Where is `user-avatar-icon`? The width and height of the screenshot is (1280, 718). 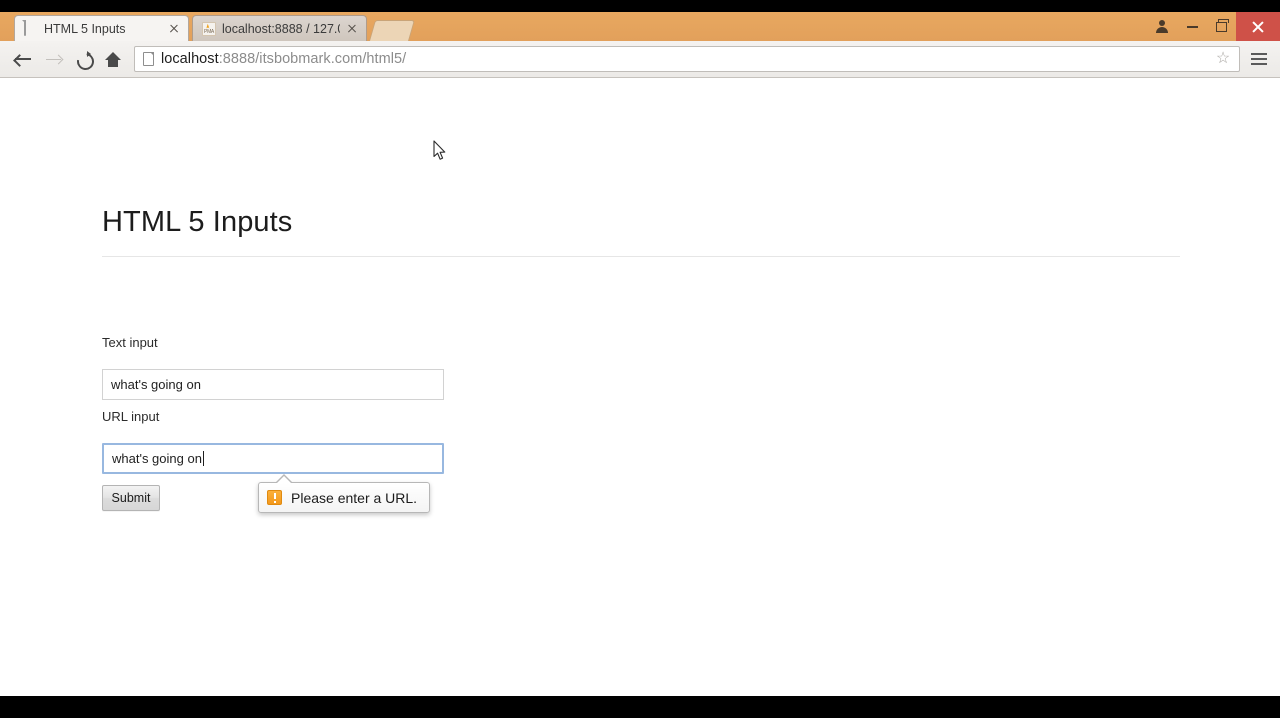
user-avatar-icon is located at coordinates (1162, 26).